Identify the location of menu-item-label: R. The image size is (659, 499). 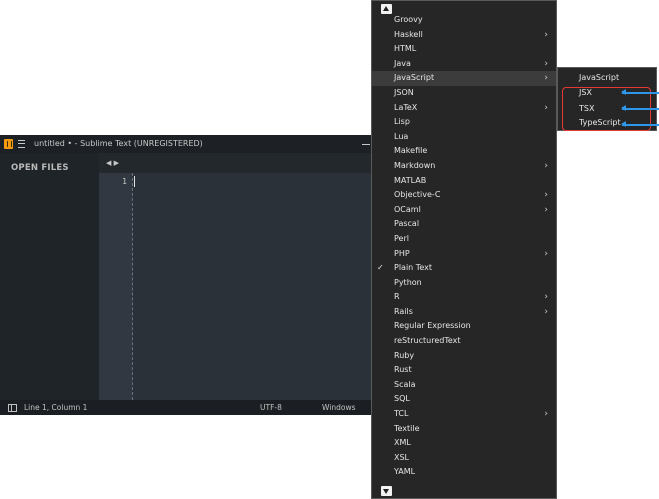
(397, 297).